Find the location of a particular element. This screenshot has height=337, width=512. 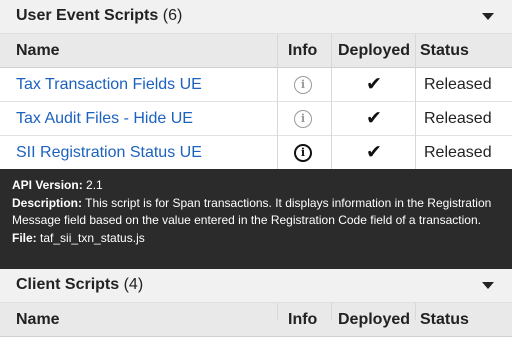

section-title-text: Client Scripts is located at coordinates (68, 284).